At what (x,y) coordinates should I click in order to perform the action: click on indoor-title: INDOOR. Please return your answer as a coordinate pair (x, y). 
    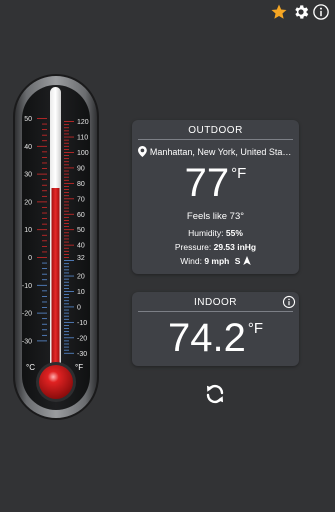
    Looking at the image, I should click on (215, 302).